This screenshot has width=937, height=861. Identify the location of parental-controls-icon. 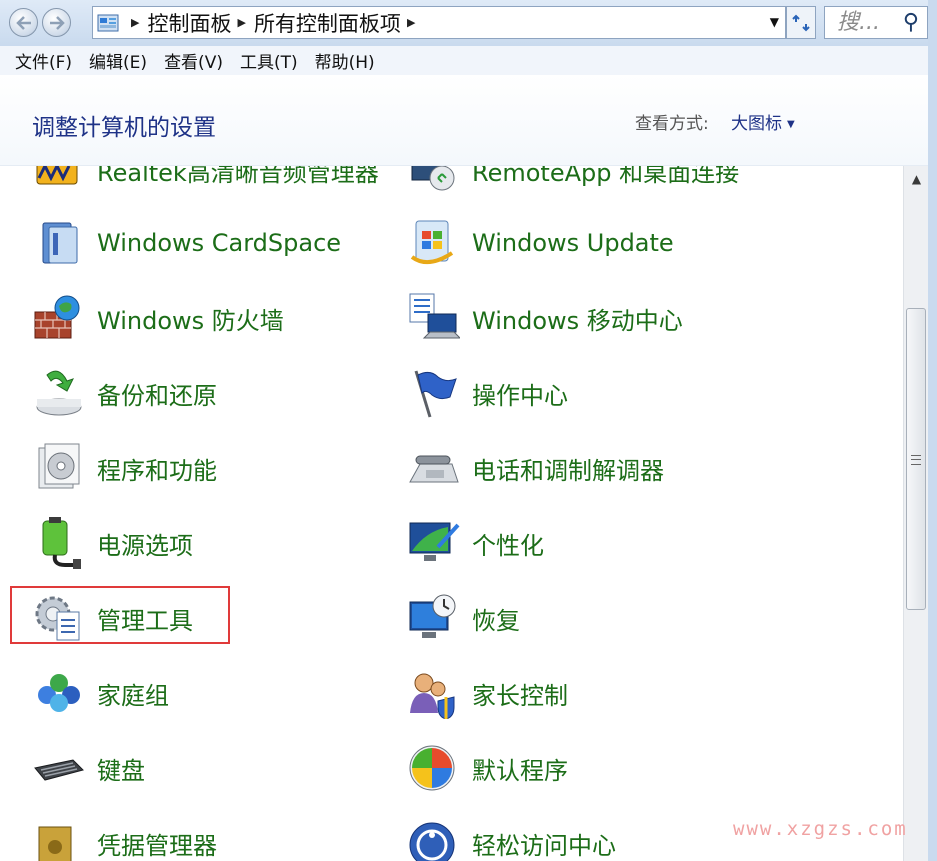
(432, 696).